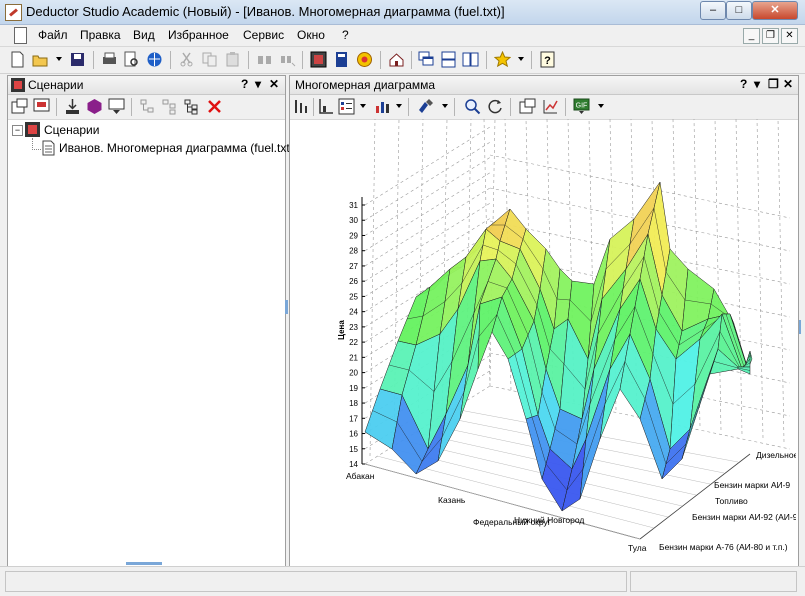 The height and width of the screenshot is (596, 805). I want to click on legend-icon, so click(346, 106).